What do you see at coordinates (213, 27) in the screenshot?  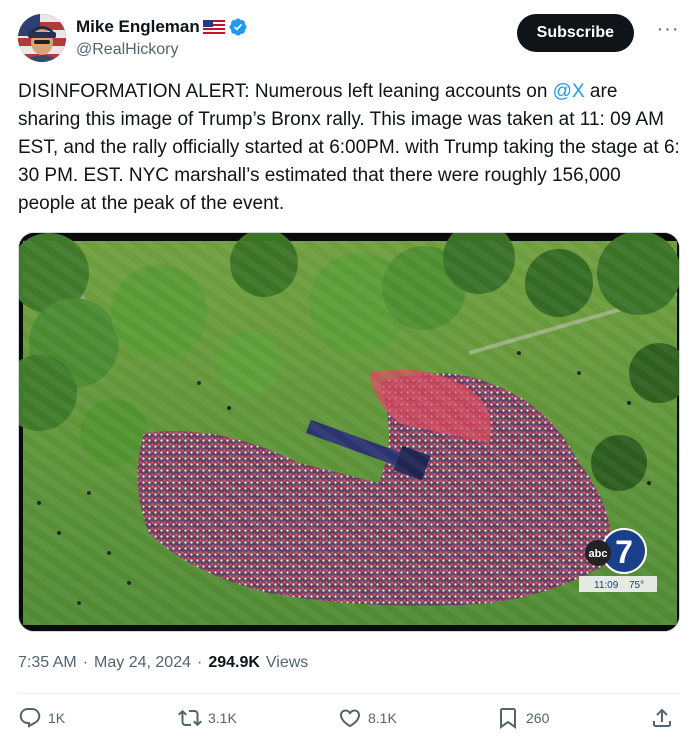 I see `us-flag-icon` at bounding box center [213, 27].